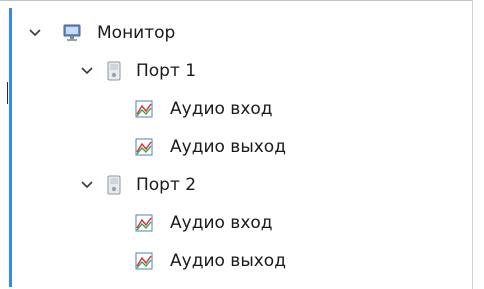 This screenshot has width=484, height=289. I want to click on tree-node-label: Порт 2, so click(166, 185).